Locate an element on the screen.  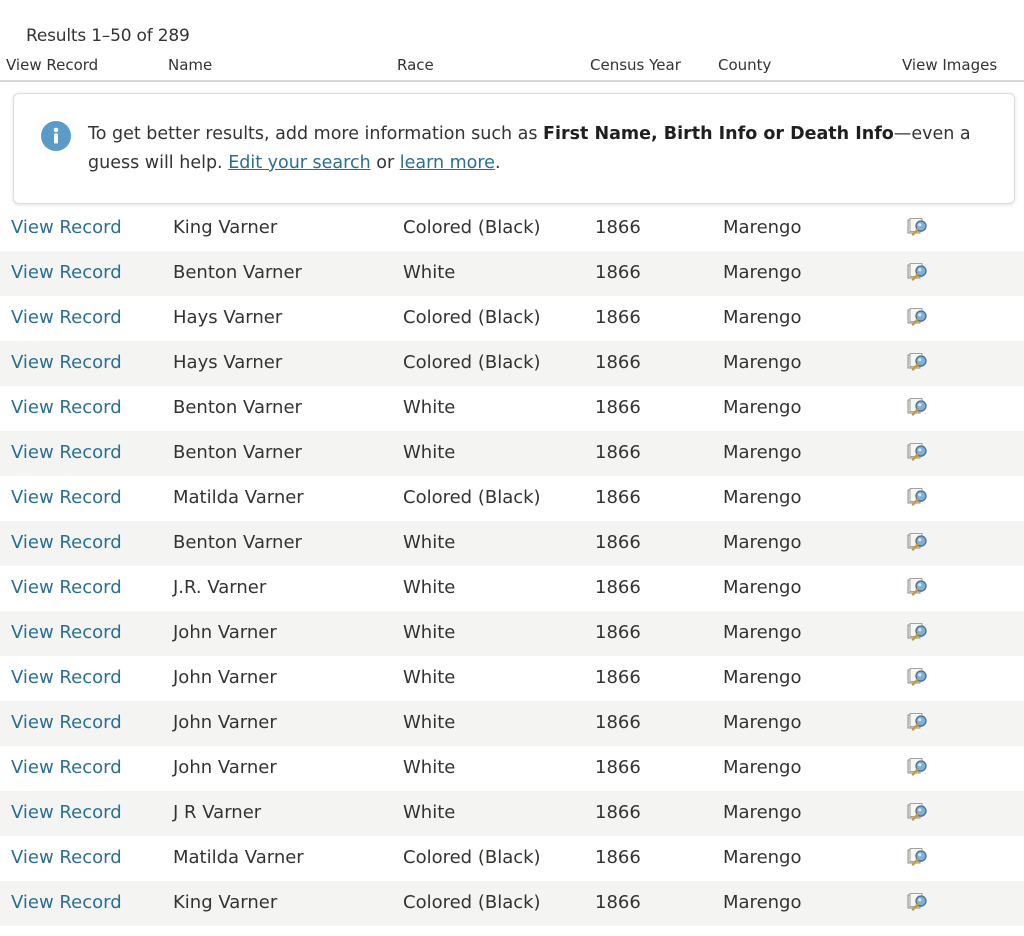
table-row: View Record J R Varner White 1866 Marengo is located at coordinates (512, 813).